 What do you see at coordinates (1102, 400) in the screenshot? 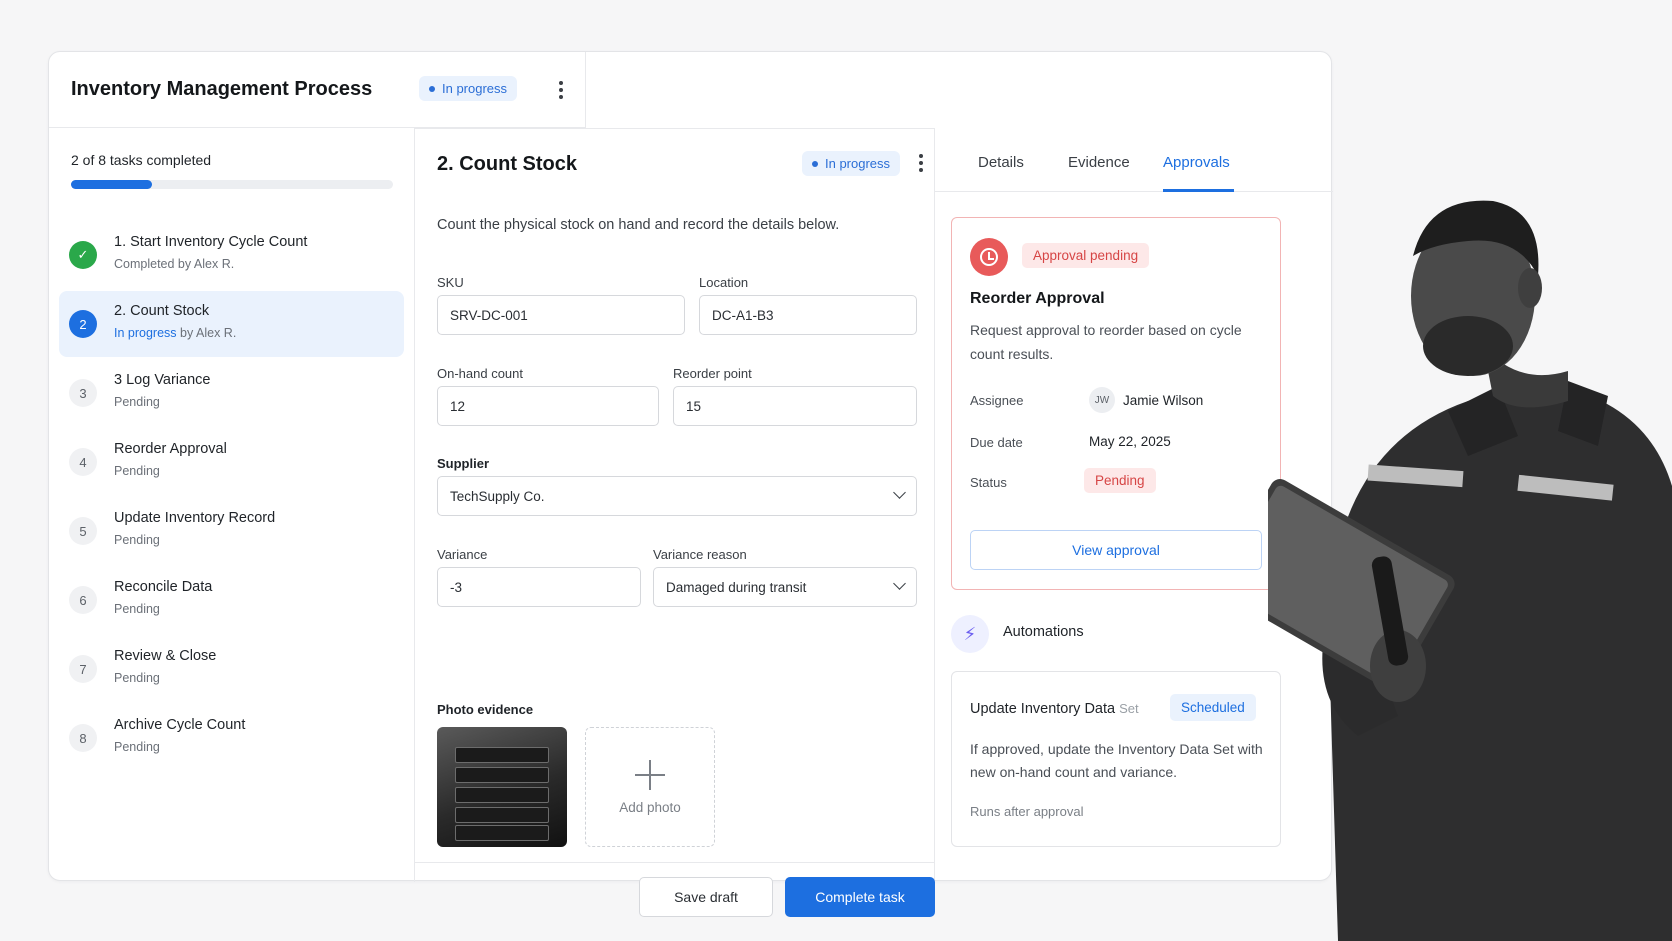
I see `avatar: JW` at bounding box center [1102, 400].